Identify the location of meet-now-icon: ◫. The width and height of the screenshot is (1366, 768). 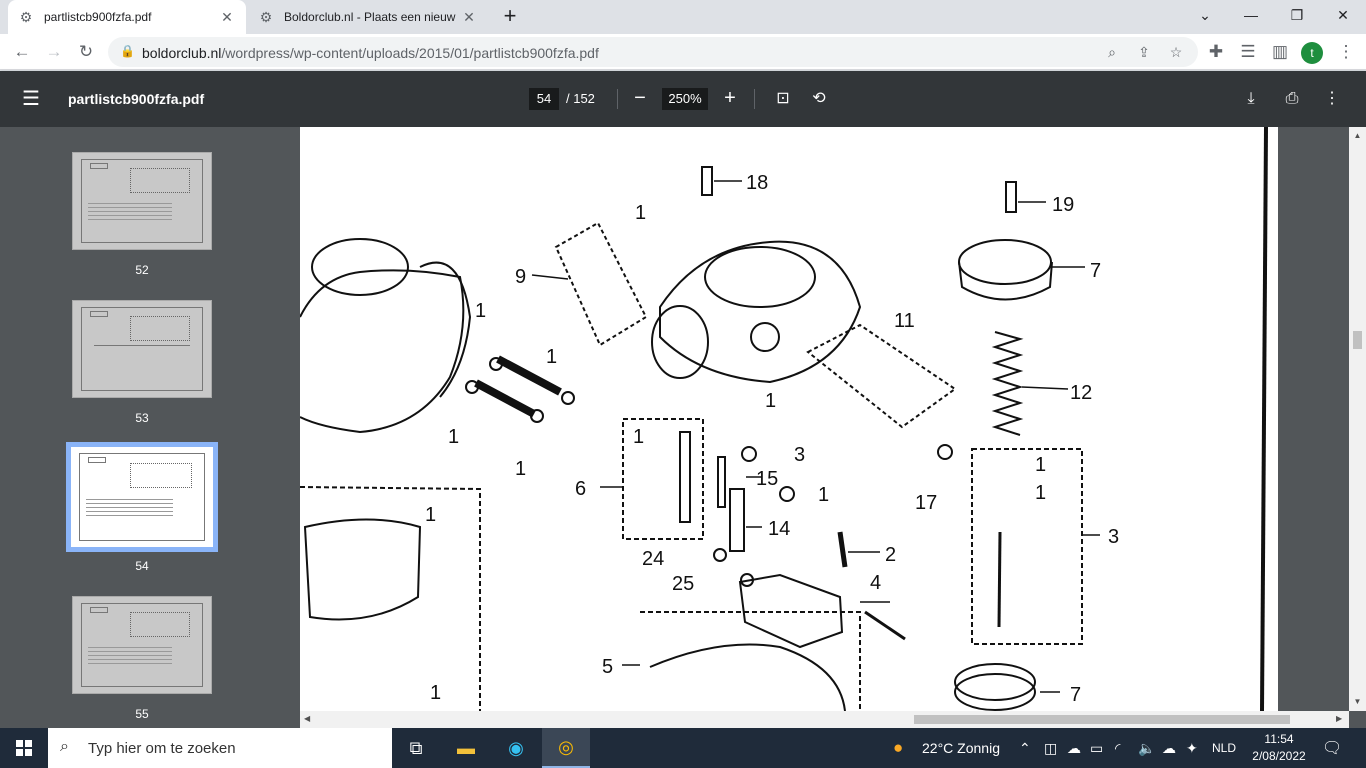
(1050, 748).